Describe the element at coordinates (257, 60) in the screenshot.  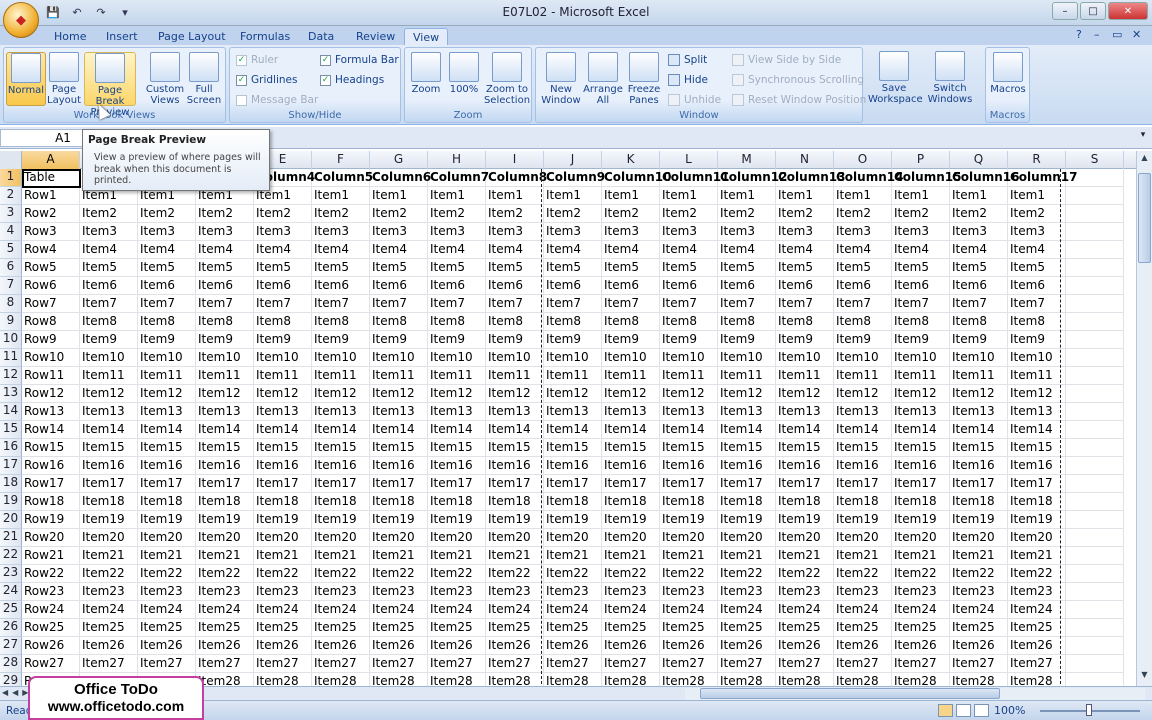
I see `ruler-checkbox: ✓ Ruler` at that location.